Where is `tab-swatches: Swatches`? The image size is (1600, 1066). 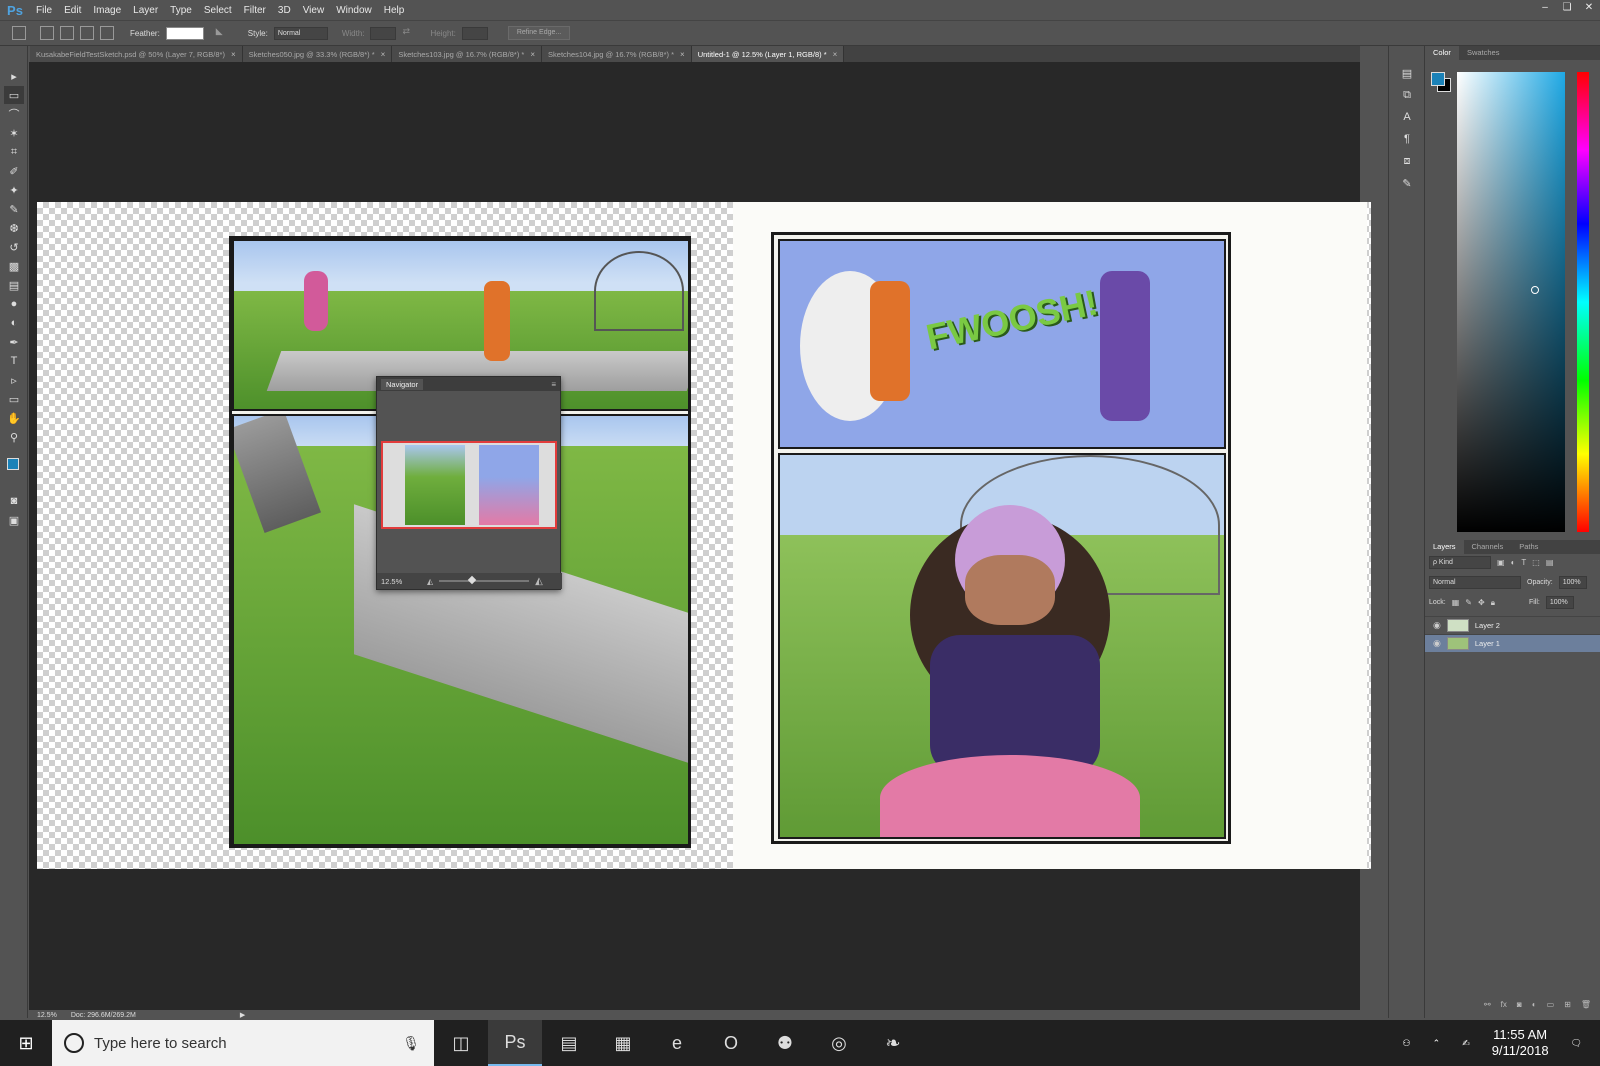
tab-swatches: Swatches is located at coordinates (1483, 53).